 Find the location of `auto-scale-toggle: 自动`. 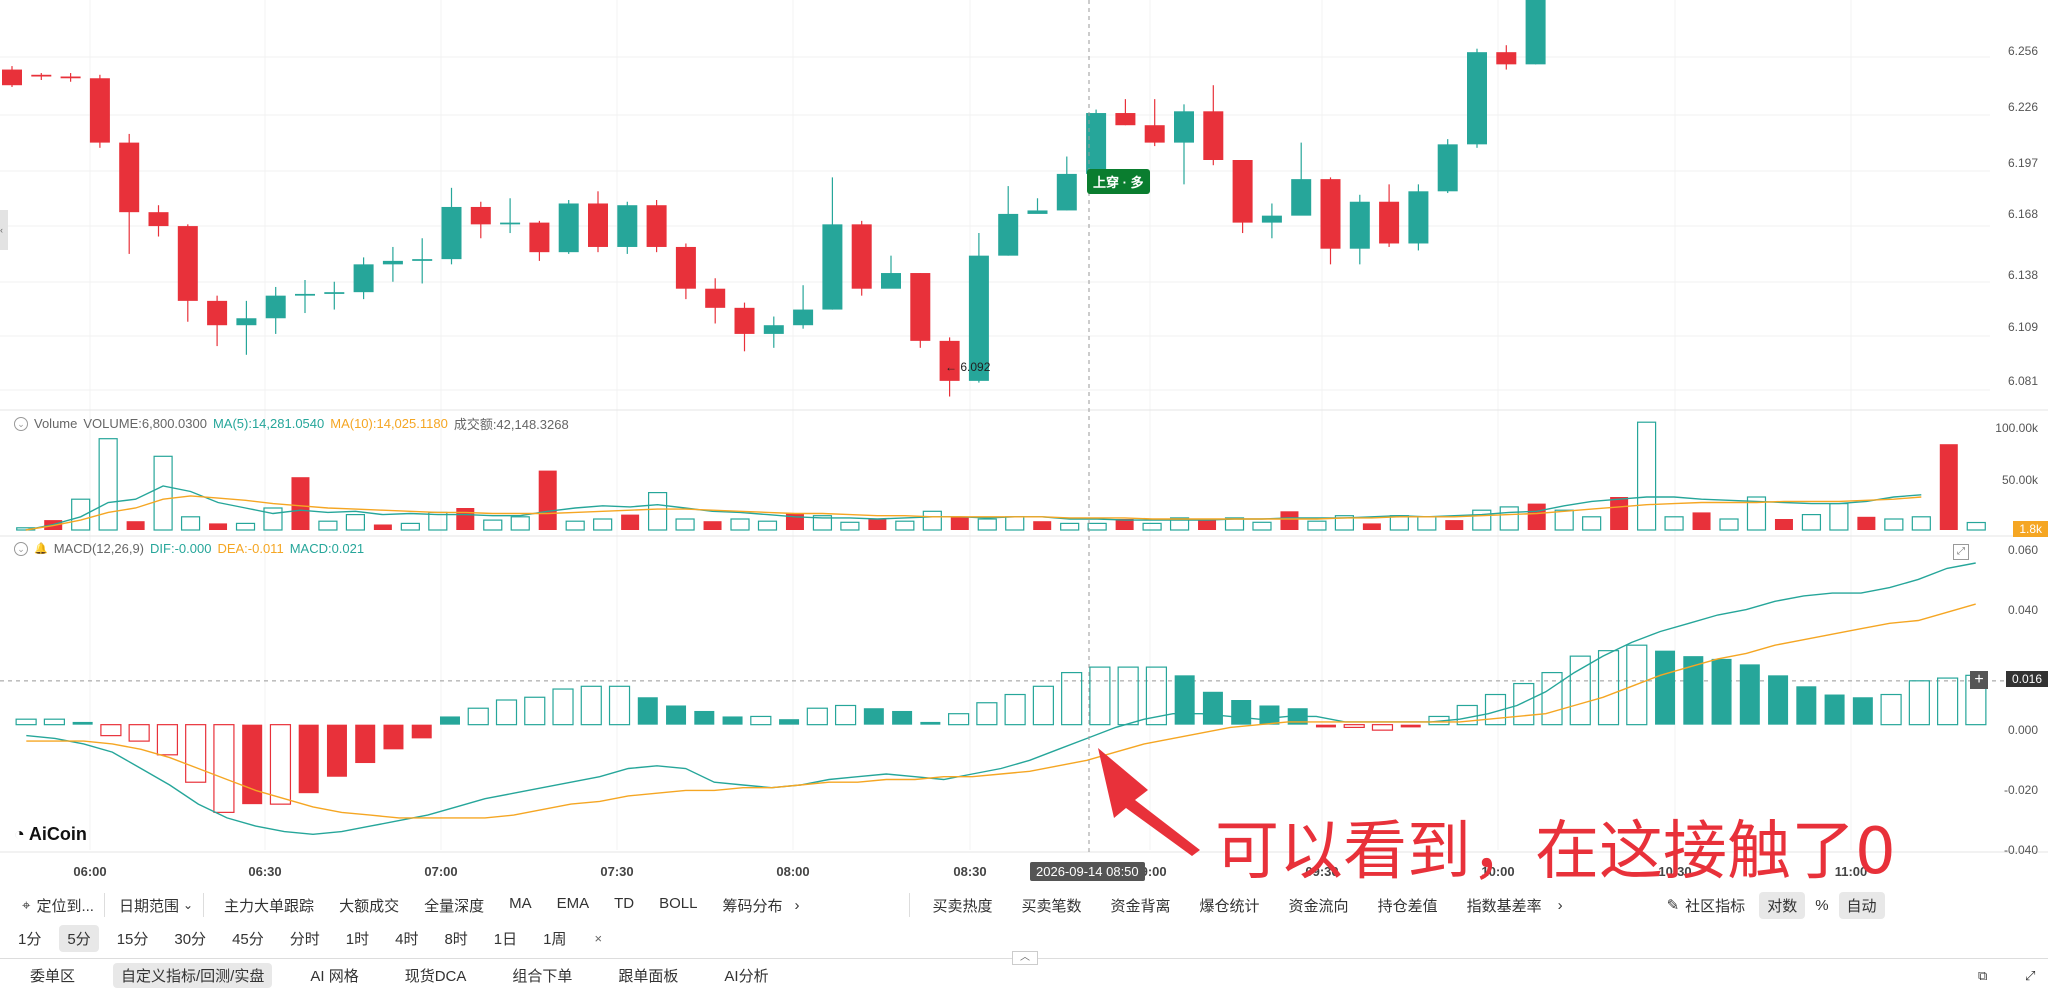

auto-scale-toggle: 自动 is located at coordinates (1861, 905).